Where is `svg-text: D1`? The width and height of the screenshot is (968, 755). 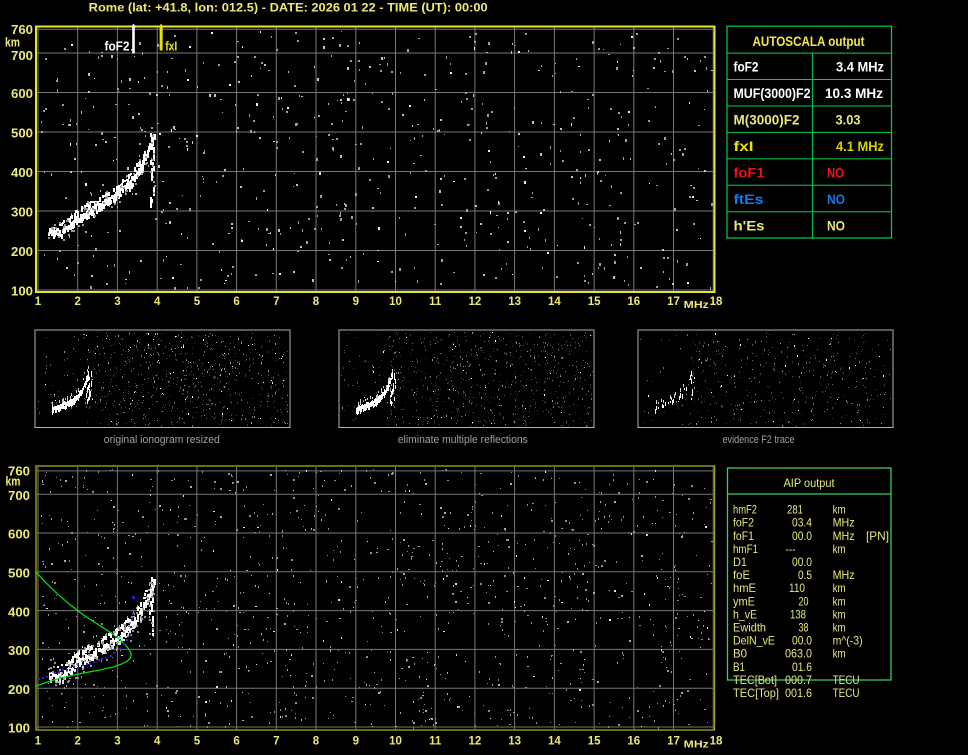 svg-text: D1 is located at coordinates (740, 562).